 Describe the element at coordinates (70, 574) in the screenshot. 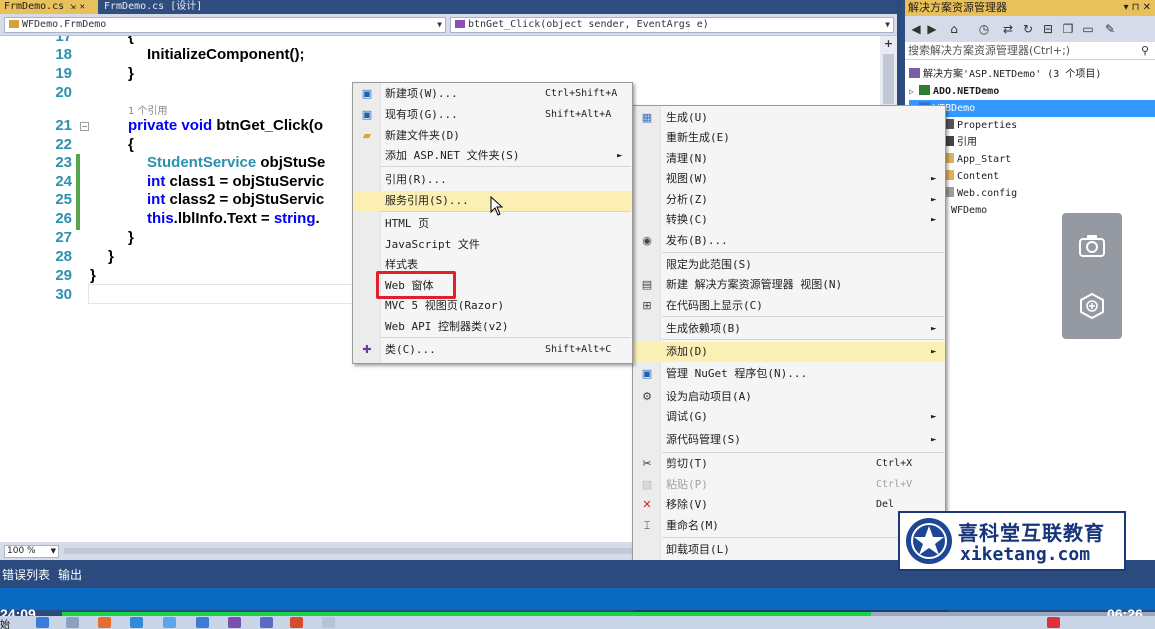

I see `tab-output: 输出` at that location.